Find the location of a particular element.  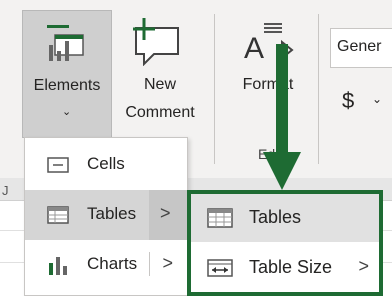

currency-button: $ ⌄ is located at coordinates (365, 101).